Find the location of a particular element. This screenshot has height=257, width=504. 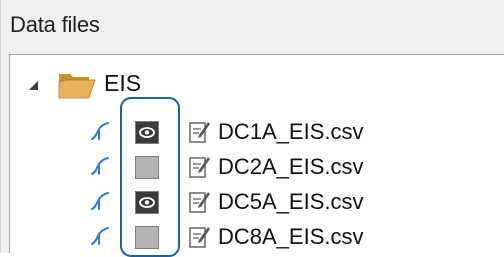

file-label: DC5A_EIS.csv is located at coordinates (291, 201).